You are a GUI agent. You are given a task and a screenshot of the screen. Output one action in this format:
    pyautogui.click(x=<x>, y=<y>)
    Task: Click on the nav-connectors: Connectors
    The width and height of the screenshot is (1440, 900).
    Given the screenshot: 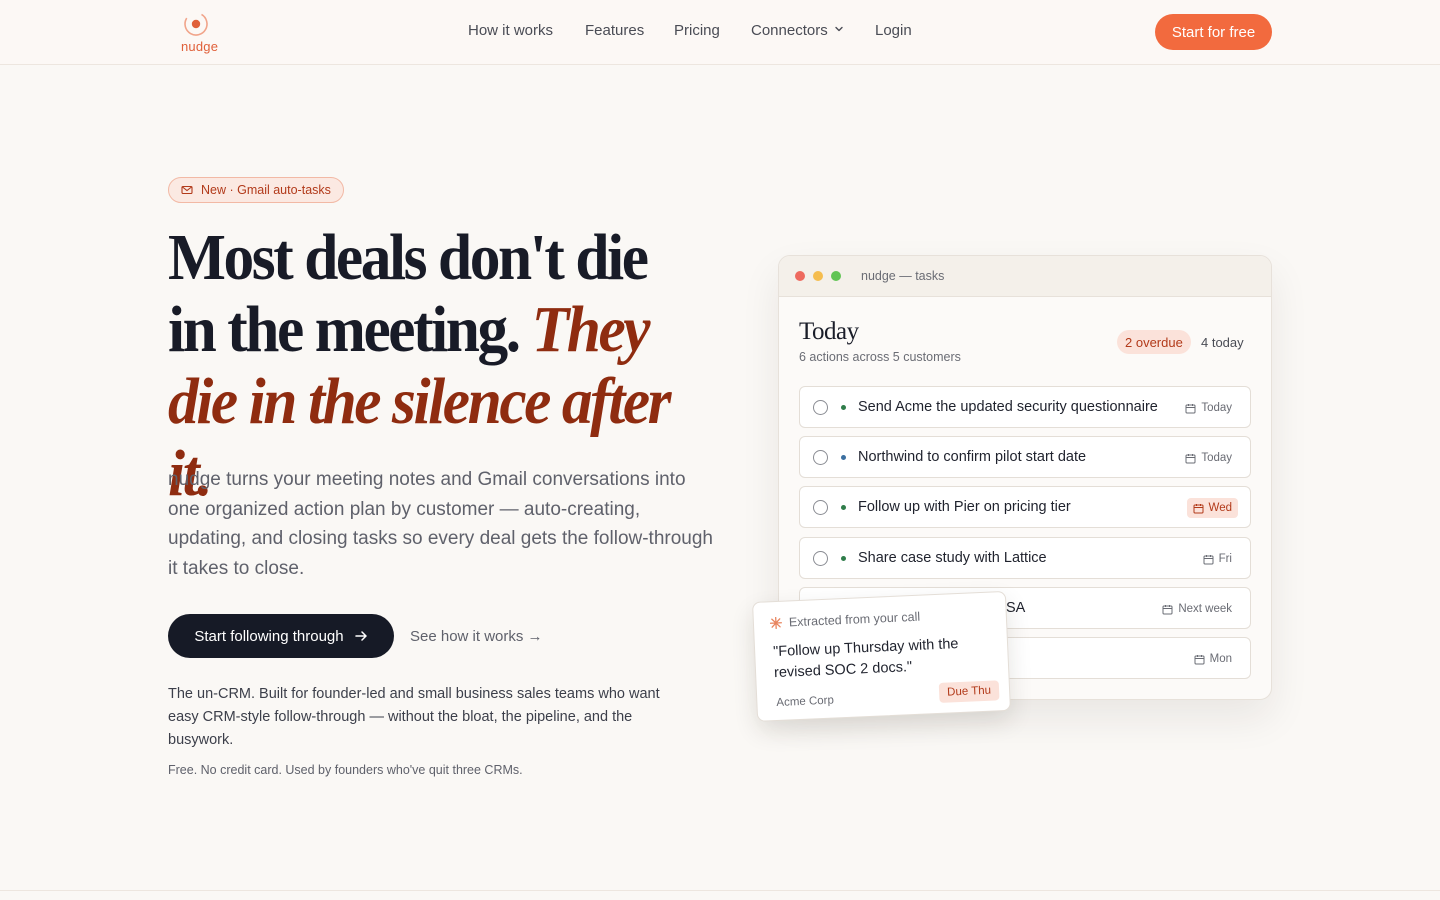 What is the action you would take?
    pyautogui.click(x=797, y=30)
    